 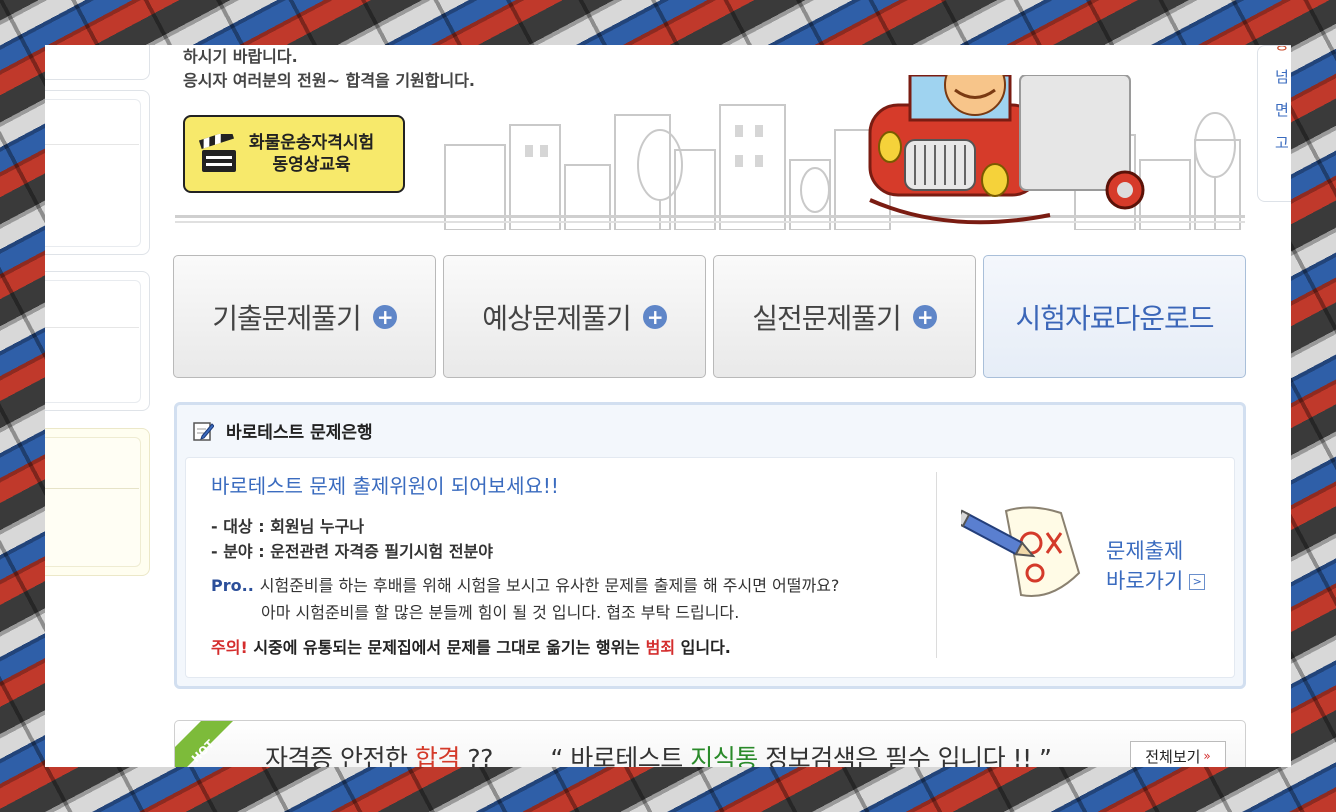 I want to click on question-bank-title: 바로테스트 문제은행, so click(x=282, y=430).